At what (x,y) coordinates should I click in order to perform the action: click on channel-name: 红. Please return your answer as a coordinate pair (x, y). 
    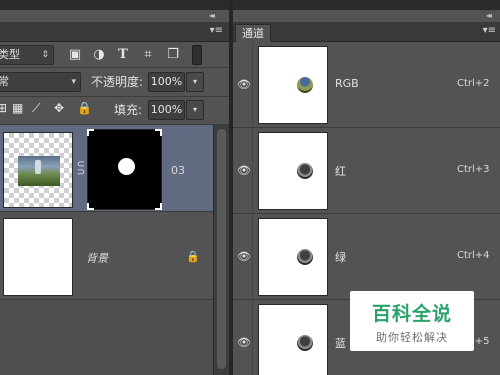
    Looking at the image, I should click on (340, 171).